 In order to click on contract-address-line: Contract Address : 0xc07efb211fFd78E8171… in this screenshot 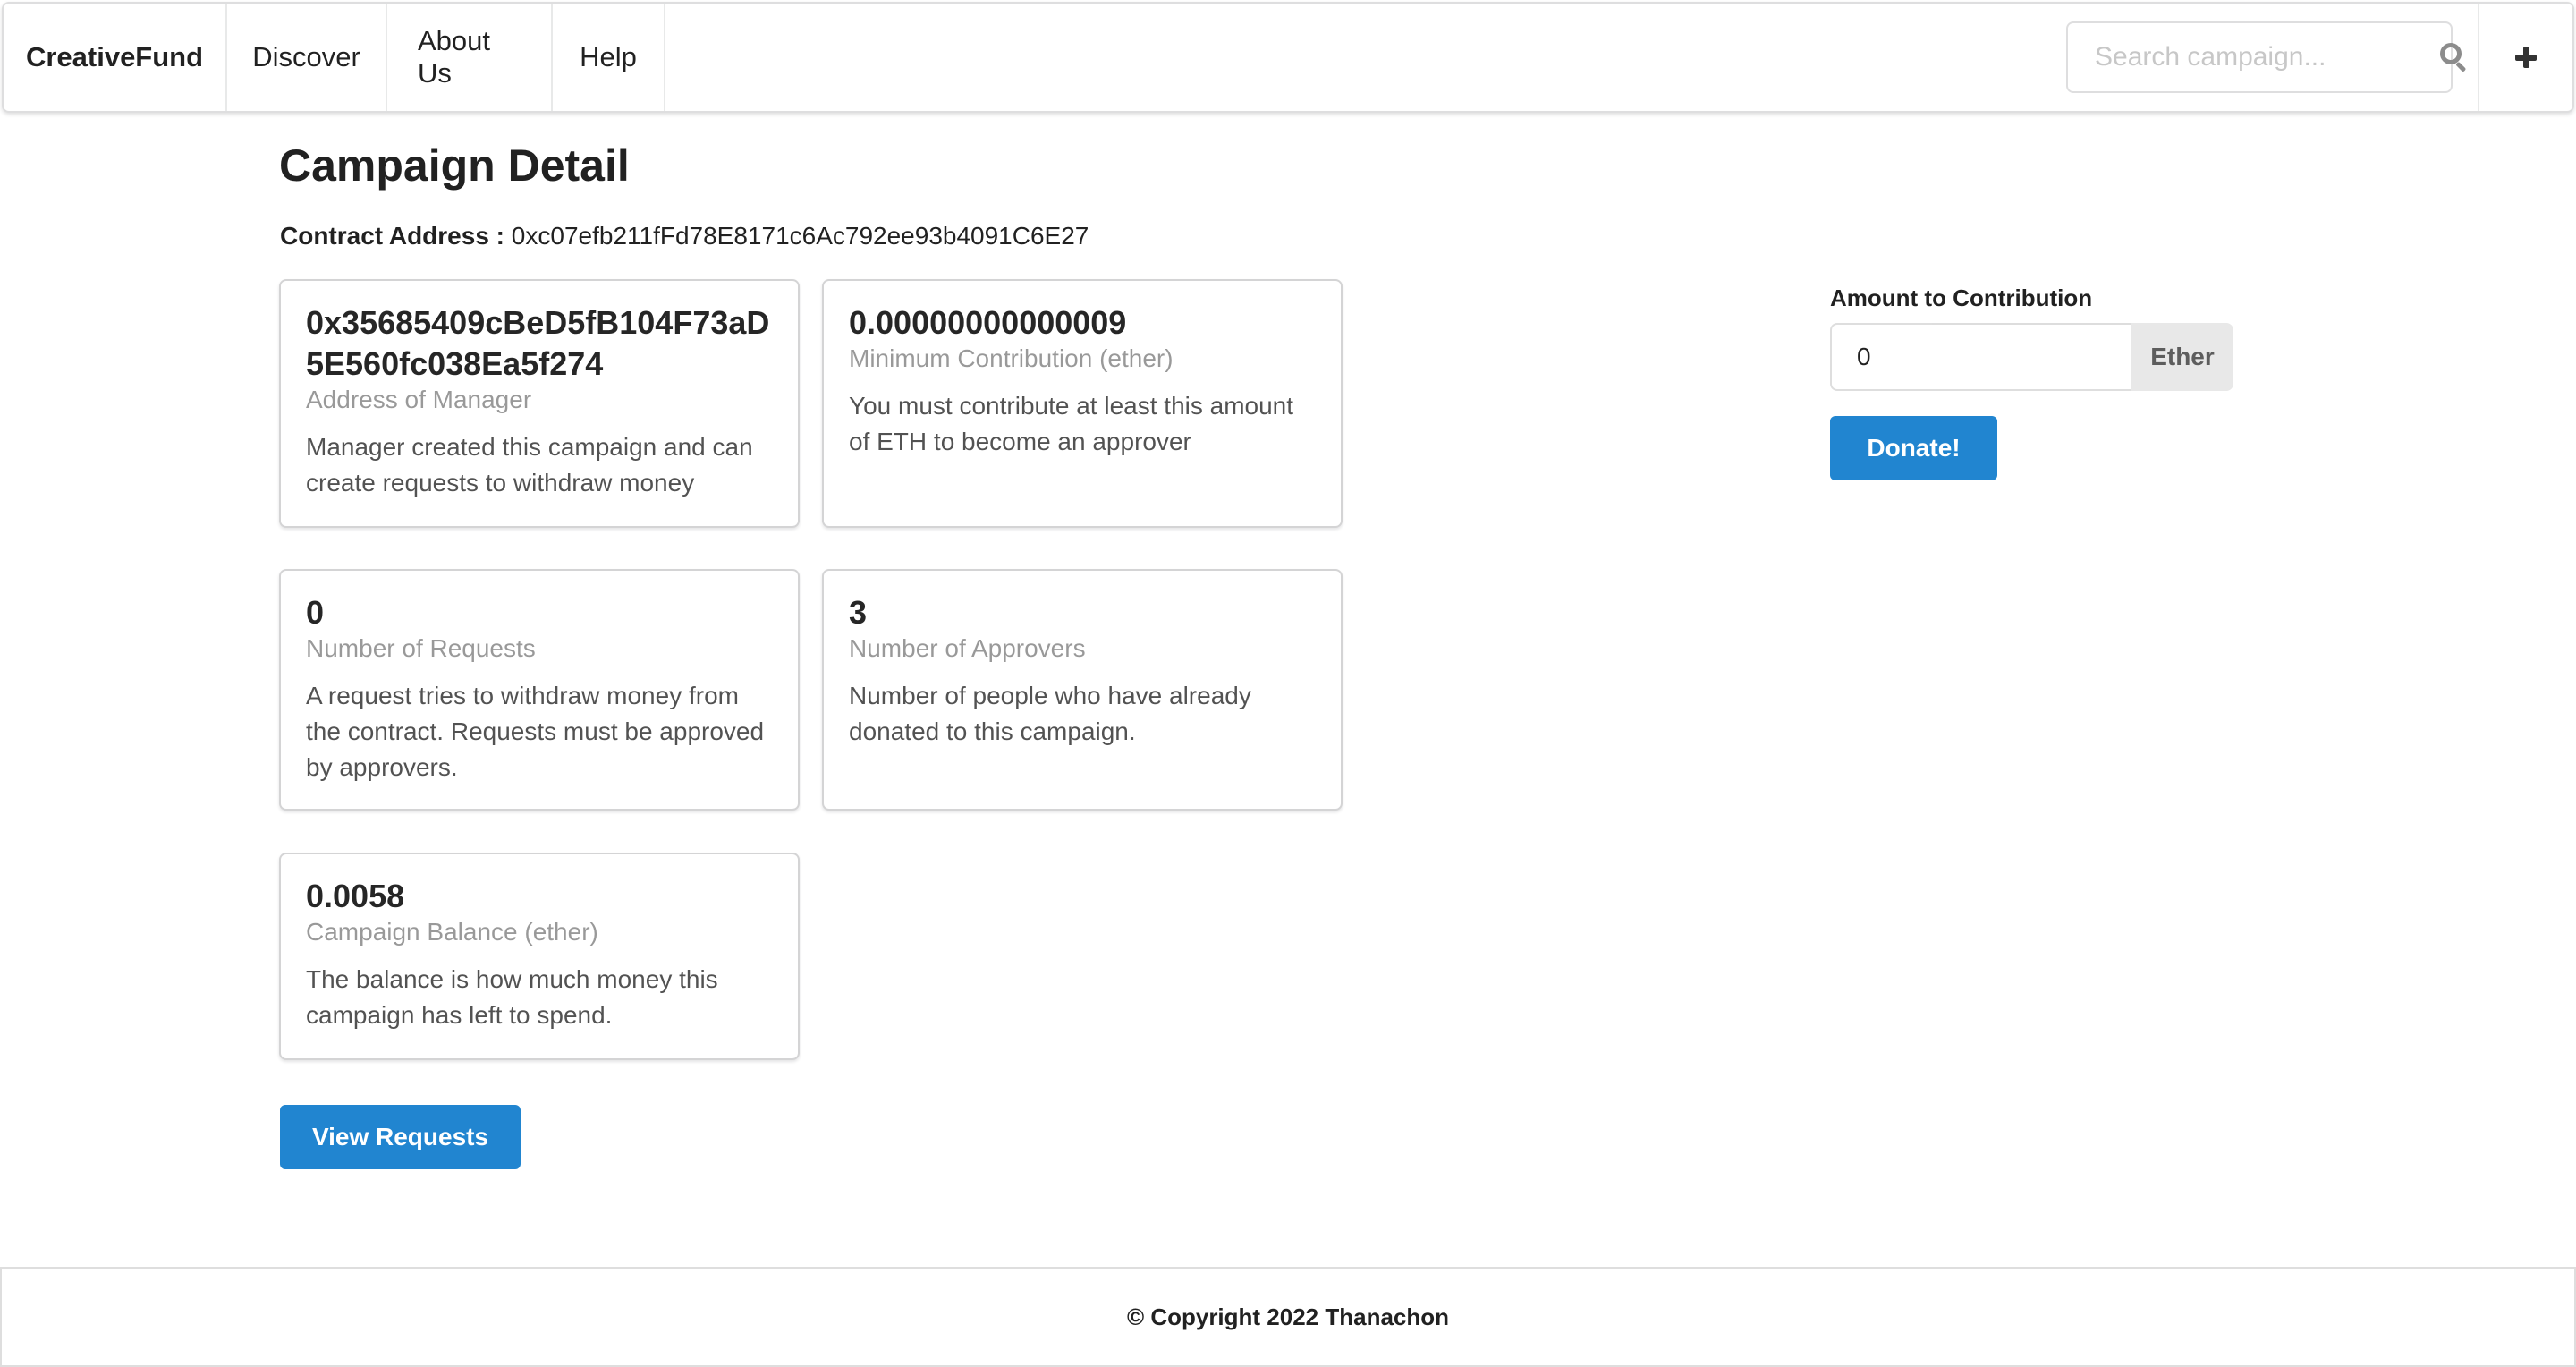, I will do `click(684, 236)`.